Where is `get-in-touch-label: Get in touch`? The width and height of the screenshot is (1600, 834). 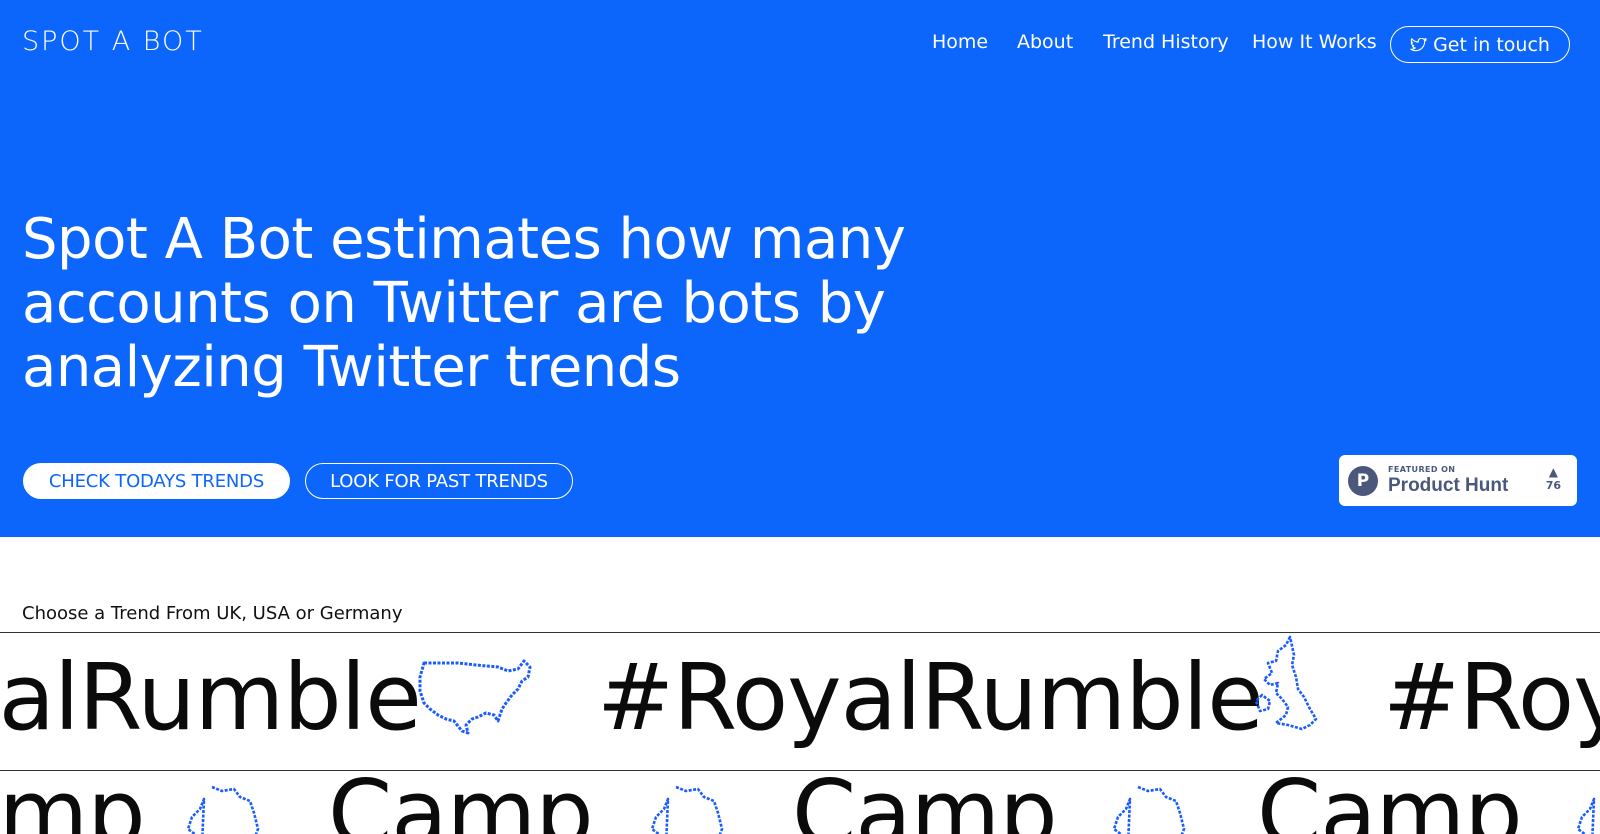 get-in-touch-label: Get in touch is located at coordinates (1491, 44).